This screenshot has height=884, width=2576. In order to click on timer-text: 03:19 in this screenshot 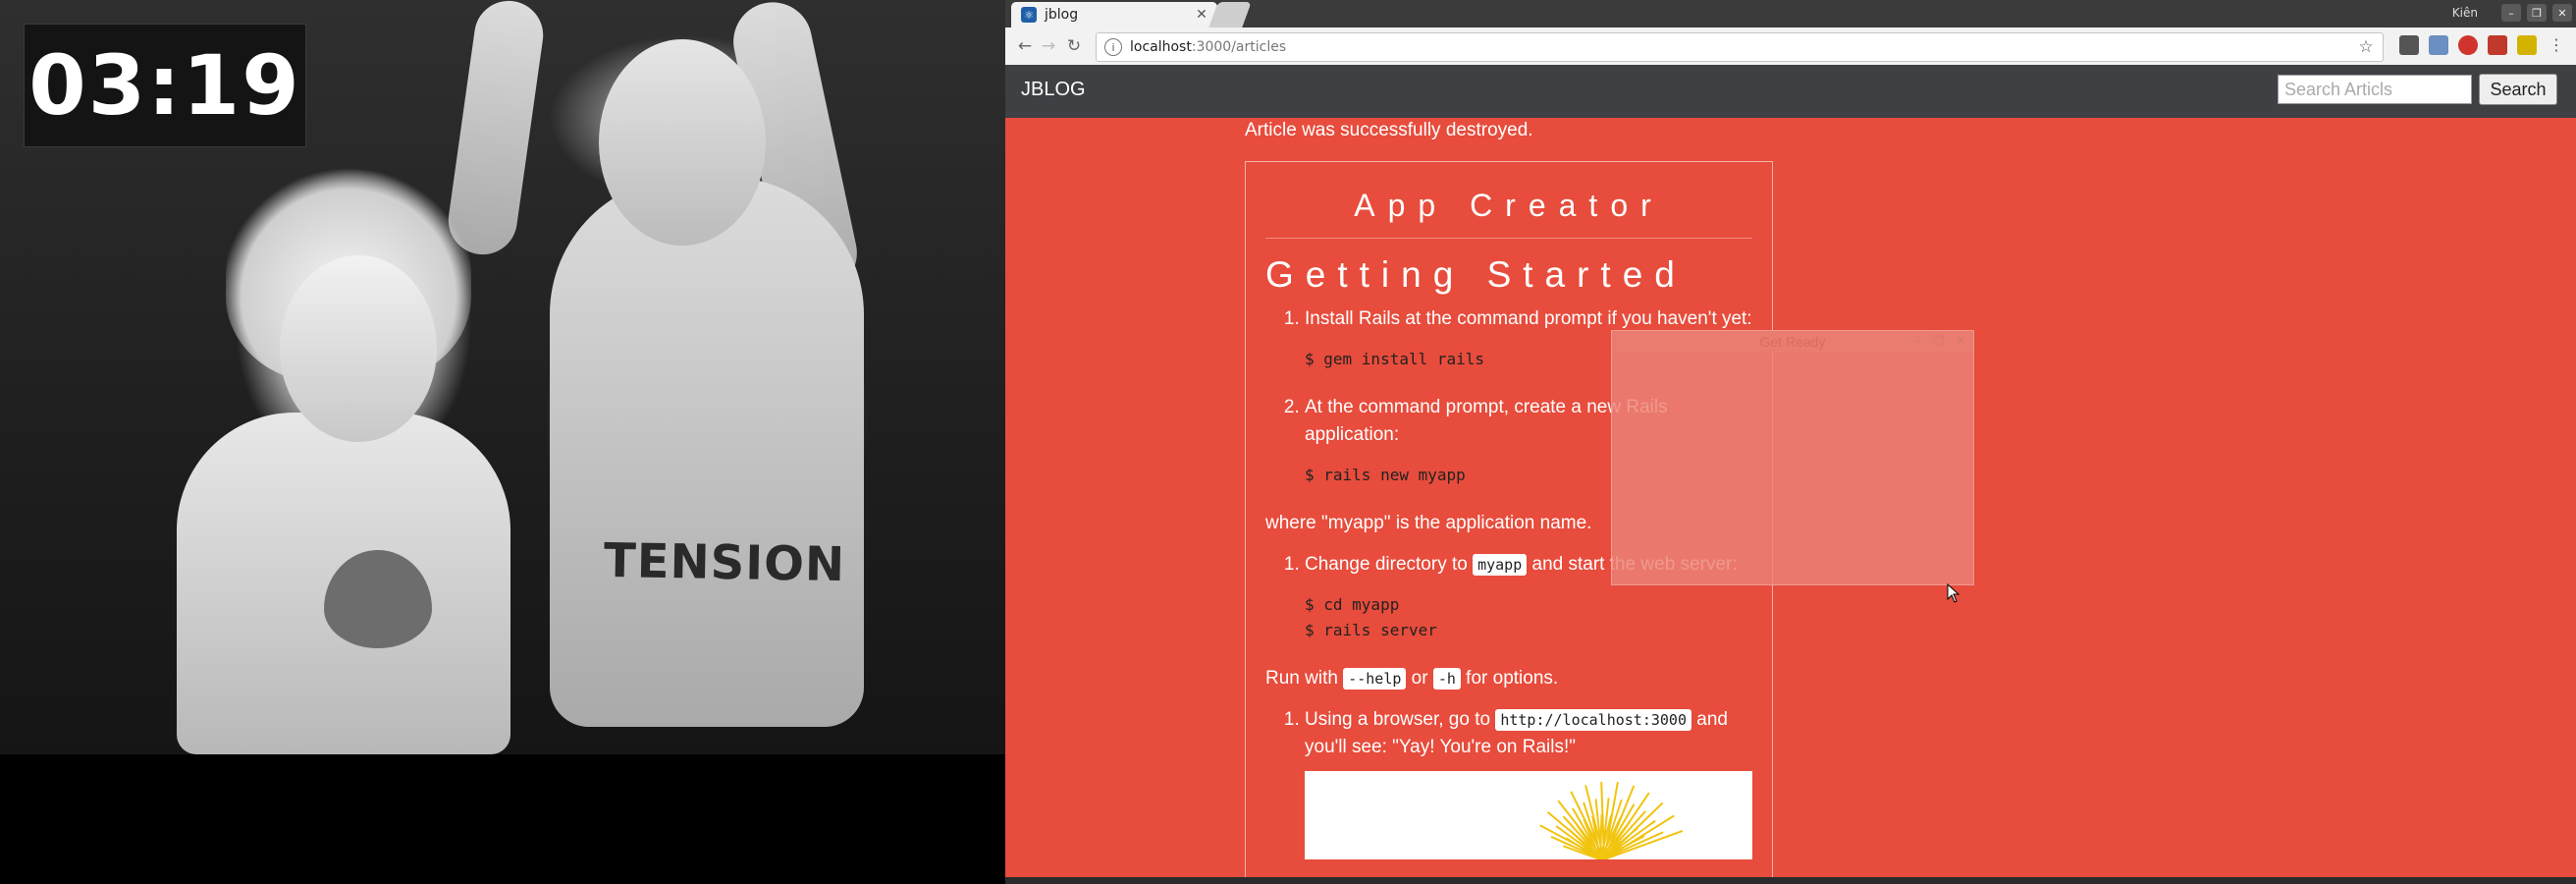, I will do `click(164, 85)`.